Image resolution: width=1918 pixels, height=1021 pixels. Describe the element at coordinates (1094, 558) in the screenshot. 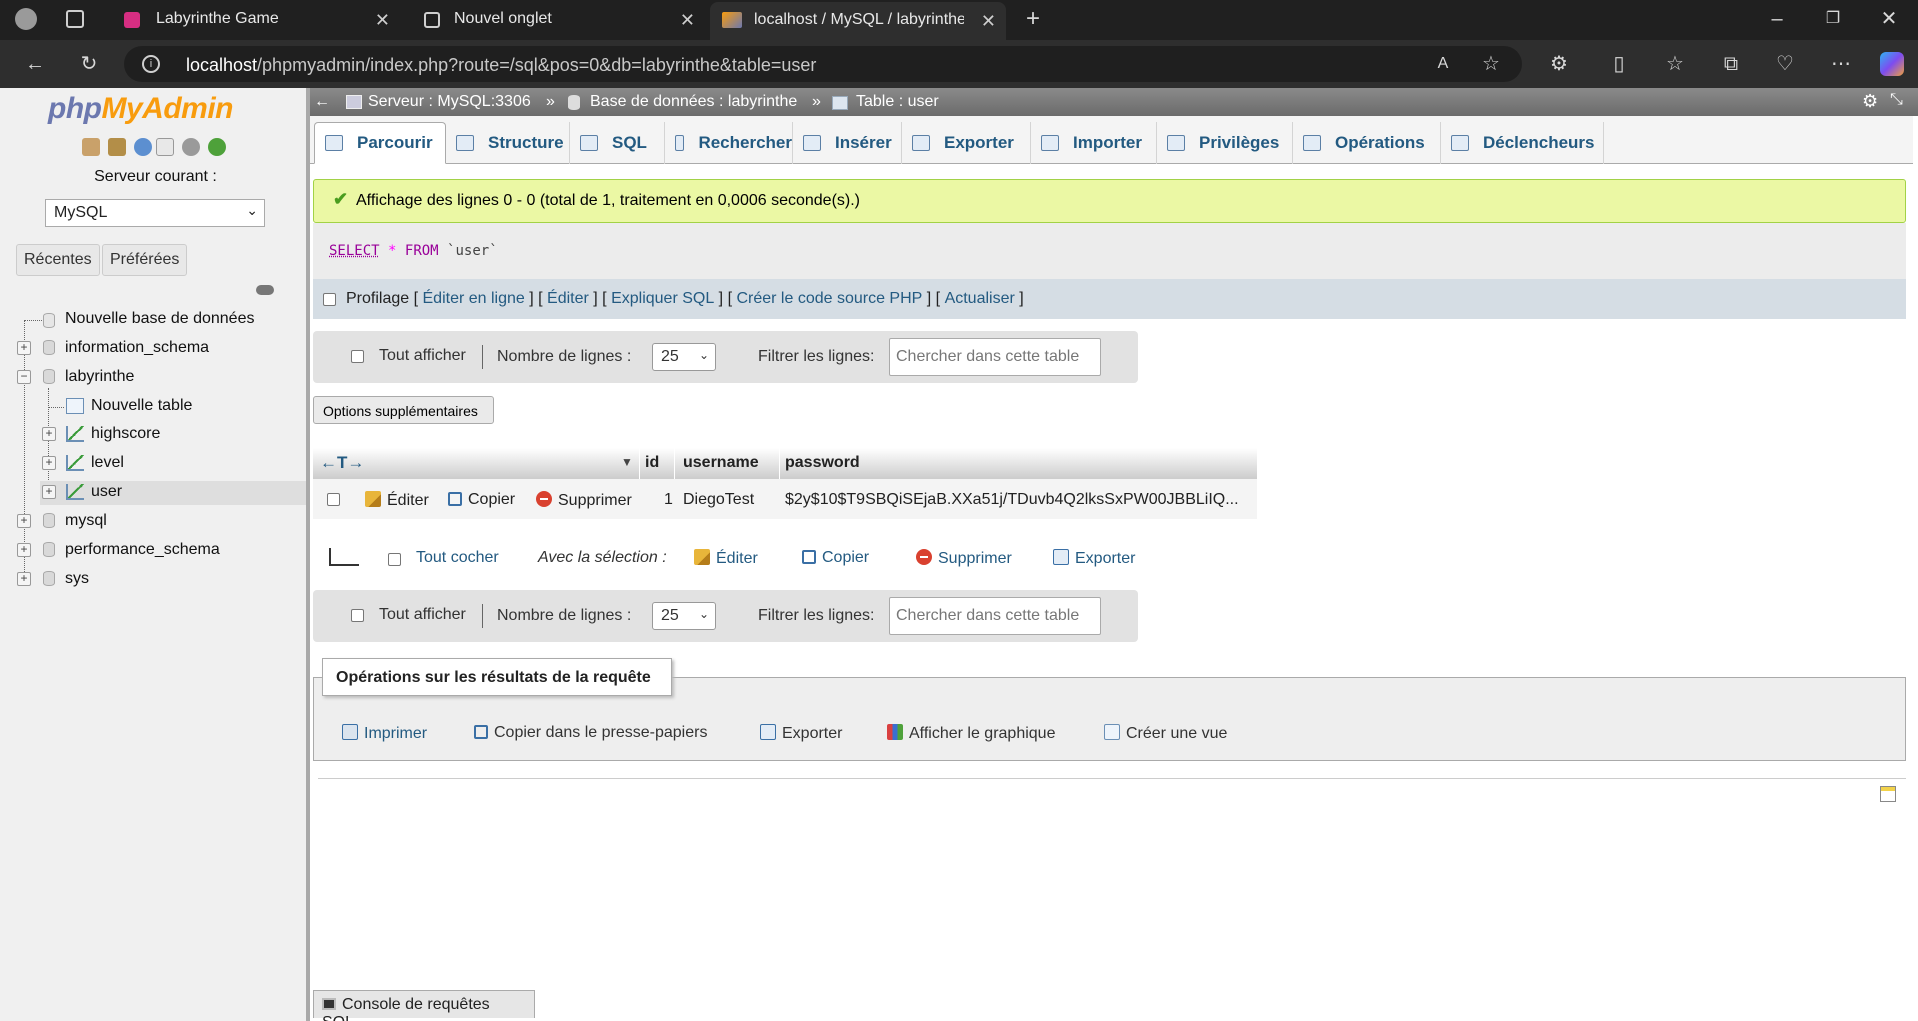

I see `selection-export-button: Exporter` at that location.